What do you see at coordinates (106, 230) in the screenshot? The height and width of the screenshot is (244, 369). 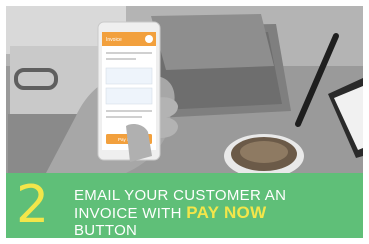 I see `caption-line-3: button` at bounding box center [106, 230].